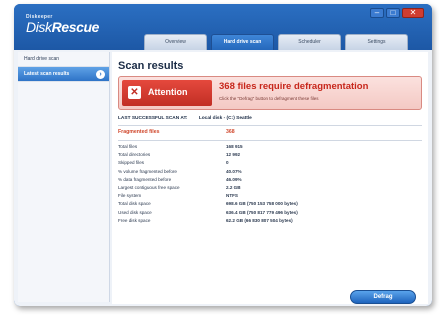 The width and height of the screenshot is (440, 315). I want to click on stat-label: Skipped files, so click(131, 163).